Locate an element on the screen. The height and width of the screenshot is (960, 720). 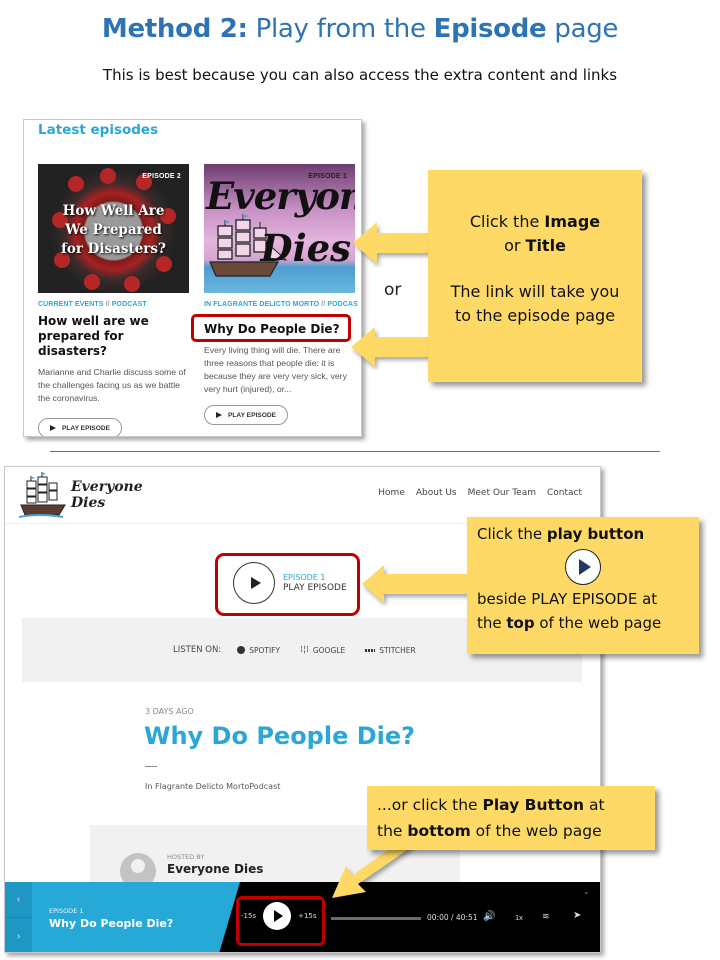
arrow-to-title-icon is located at coordinates (391, 347).